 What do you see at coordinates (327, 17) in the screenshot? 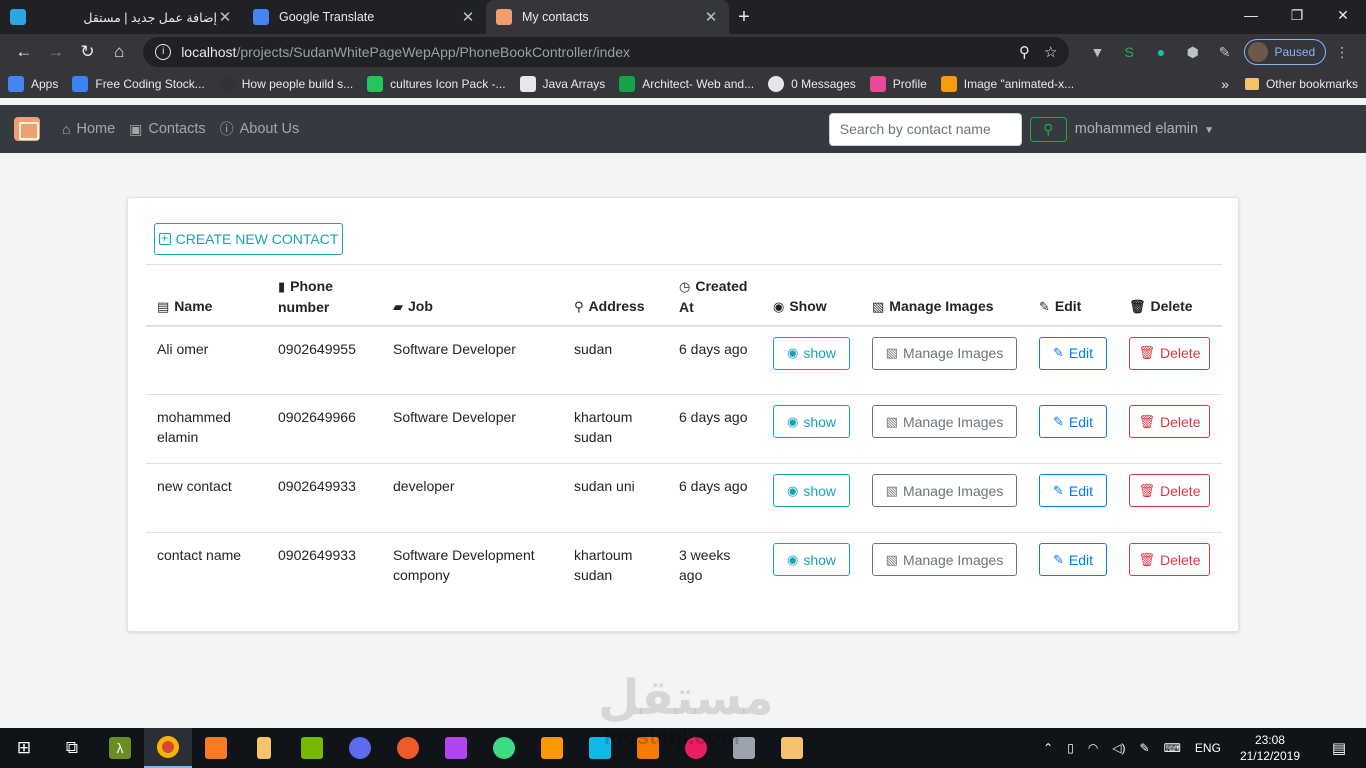
I see `tab-title: Google Translate` at bounding box center [327, 17].